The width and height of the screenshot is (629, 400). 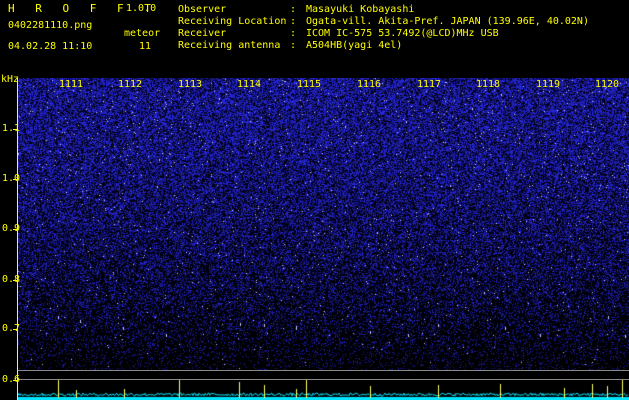 I want to click on x-tick-label: 1119, so click(x=548, y=84).